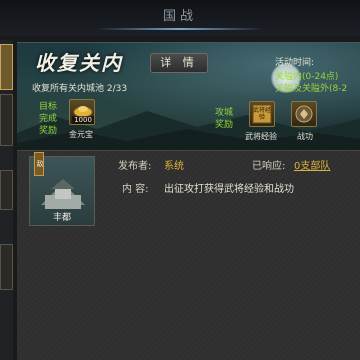  Describe the element at coordinates (223, 119) in the screenshot. I see `attack-reward-label: 攻城奖励` at that location.